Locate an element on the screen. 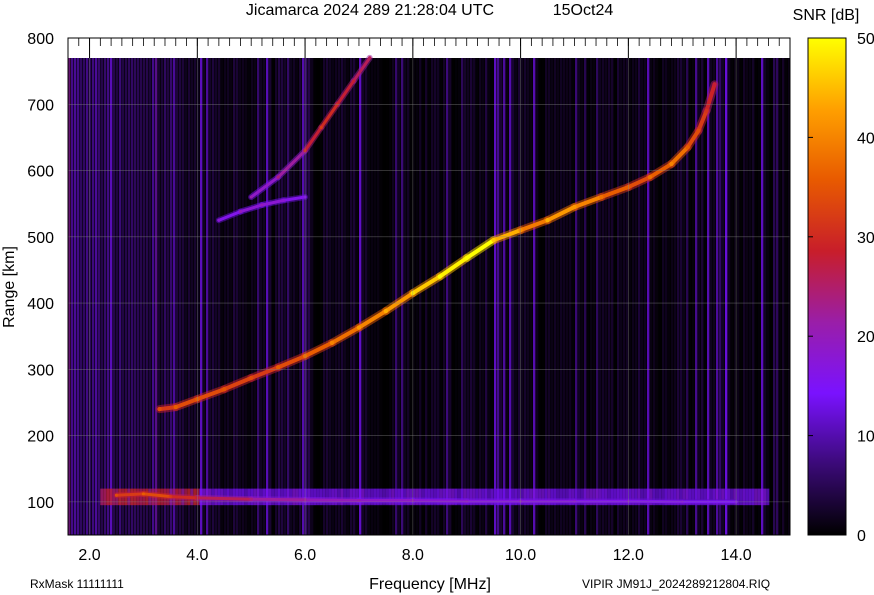 The width and height of the screenshot is (874, 595). y-tick-label: 300 is located at coordinates (40, 370).